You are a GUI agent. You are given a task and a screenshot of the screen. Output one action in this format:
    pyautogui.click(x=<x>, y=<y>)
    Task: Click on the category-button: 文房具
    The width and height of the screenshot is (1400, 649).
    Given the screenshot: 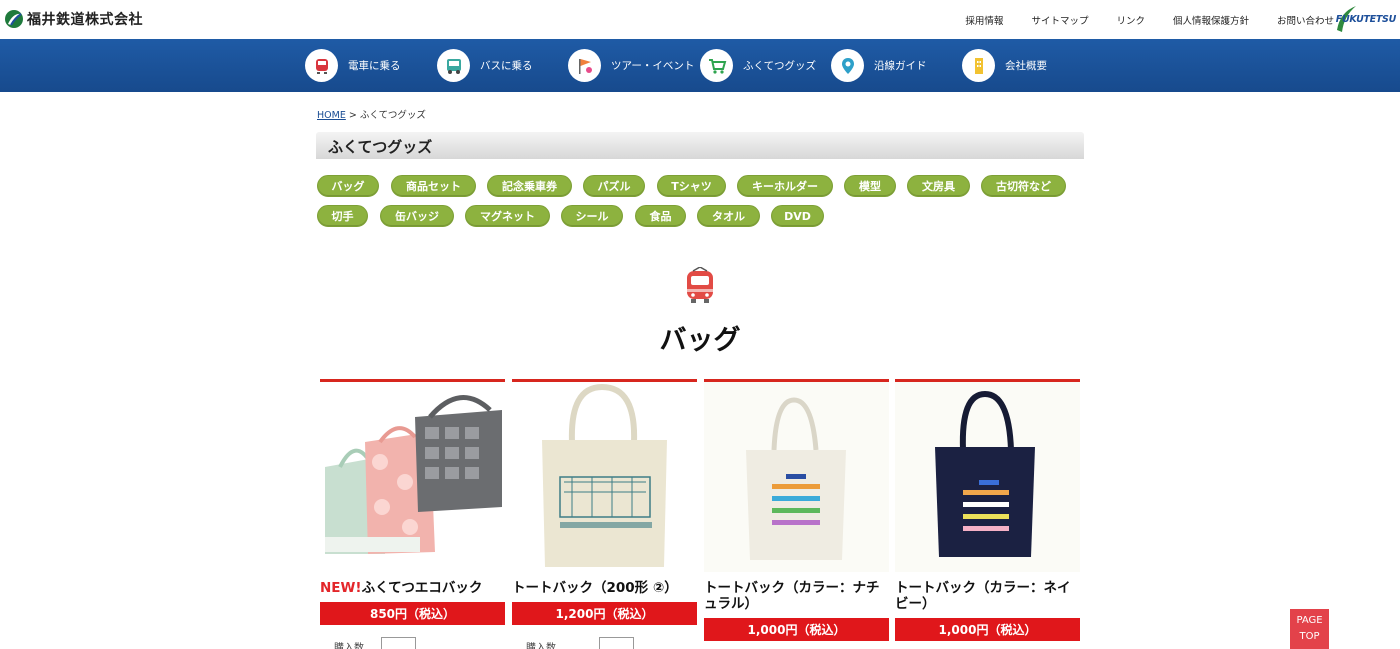 What is the action you would take?
    pyautogui.click(x=938, y=186)
    